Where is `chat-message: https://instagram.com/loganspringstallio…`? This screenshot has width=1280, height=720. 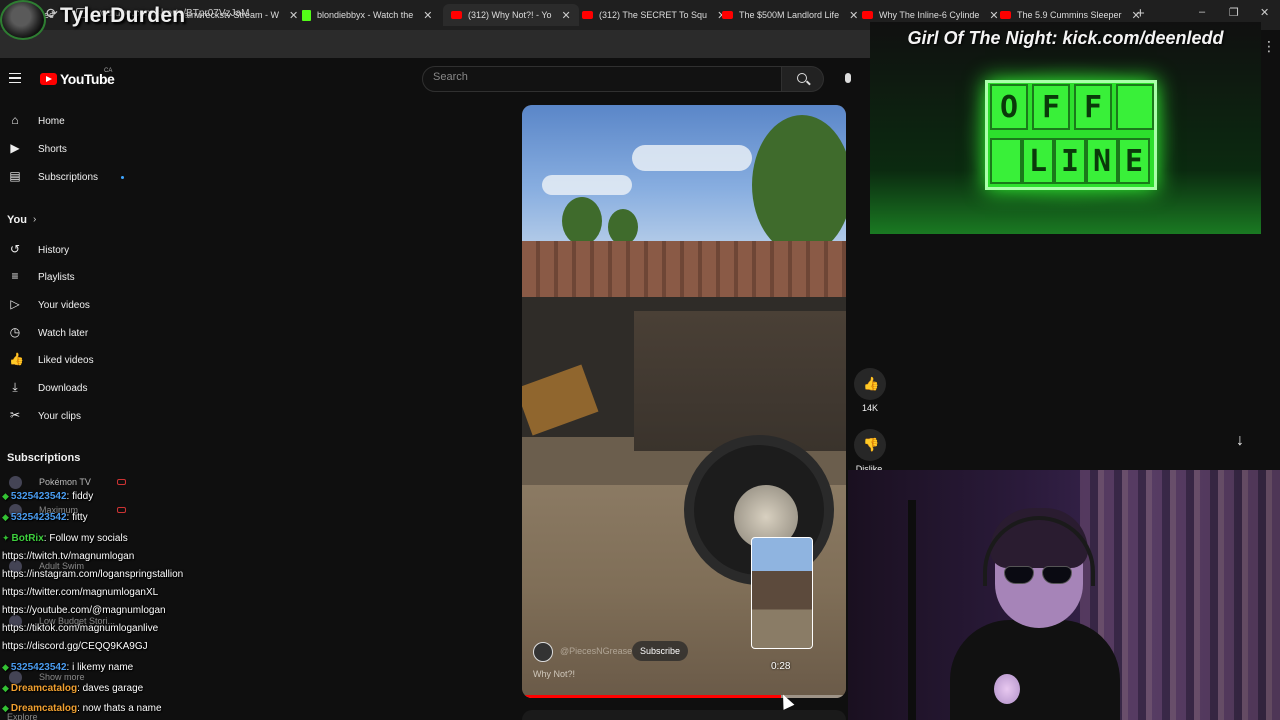 chat-message: https://instagram.com/loganspringstallio… is located at coordinates (92, 574).